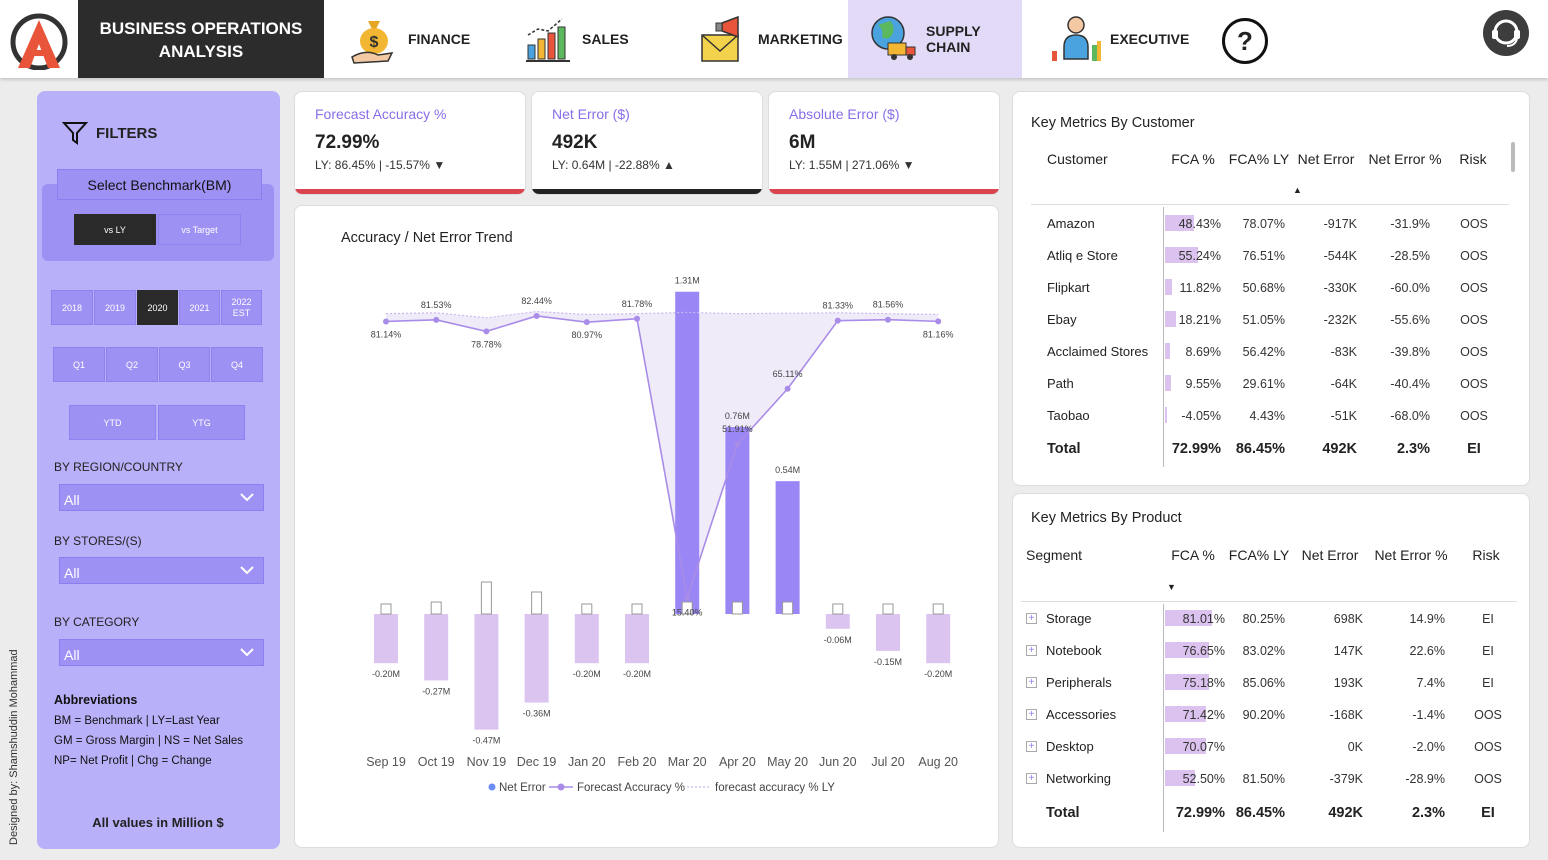 This screenshot has height=860, width=1548. What do you see at coordinates (201, 422) in the screenshot?
I see `ytg-button: YTG` at bounding box center [201, 422].